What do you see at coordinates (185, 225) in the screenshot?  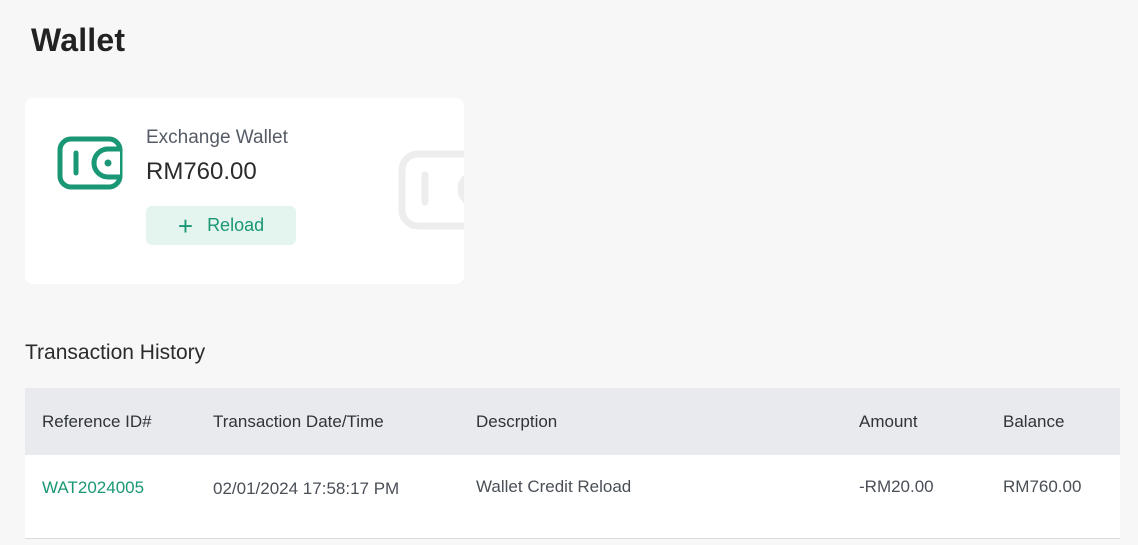 I see `plus-icon: +` at bounding box center [185, 225].